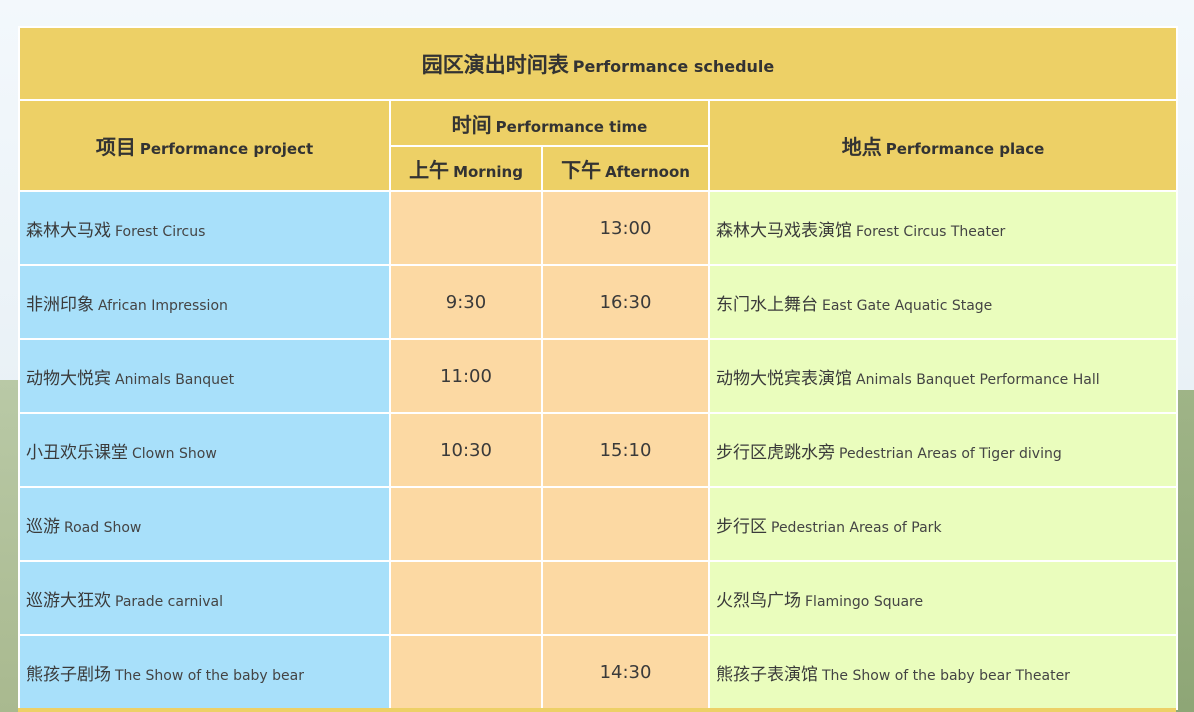 The width and height of the screenshot is (1194, 712). Describe the element at coordinates (784, 378) in the screenshot. I see `place-name-zh: 动物大悦宾表演馆` at that location.